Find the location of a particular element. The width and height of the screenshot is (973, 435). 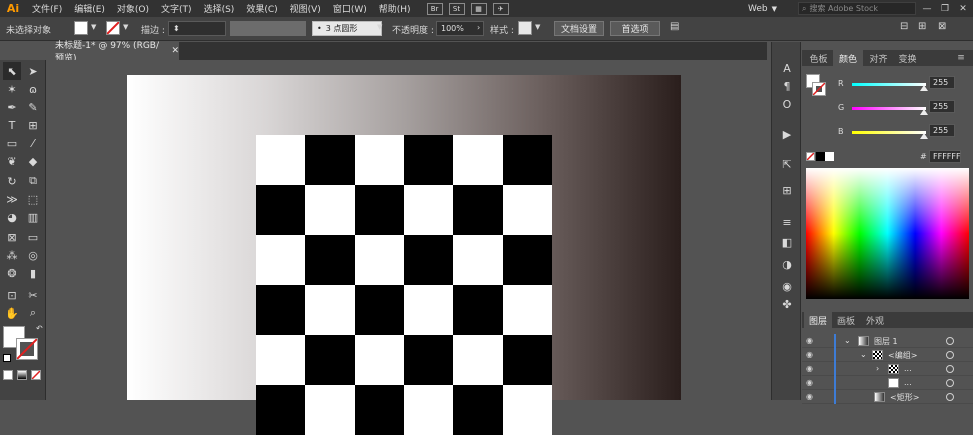

shaper-tool-icon: ❦ is located at coordinates (12, 161).